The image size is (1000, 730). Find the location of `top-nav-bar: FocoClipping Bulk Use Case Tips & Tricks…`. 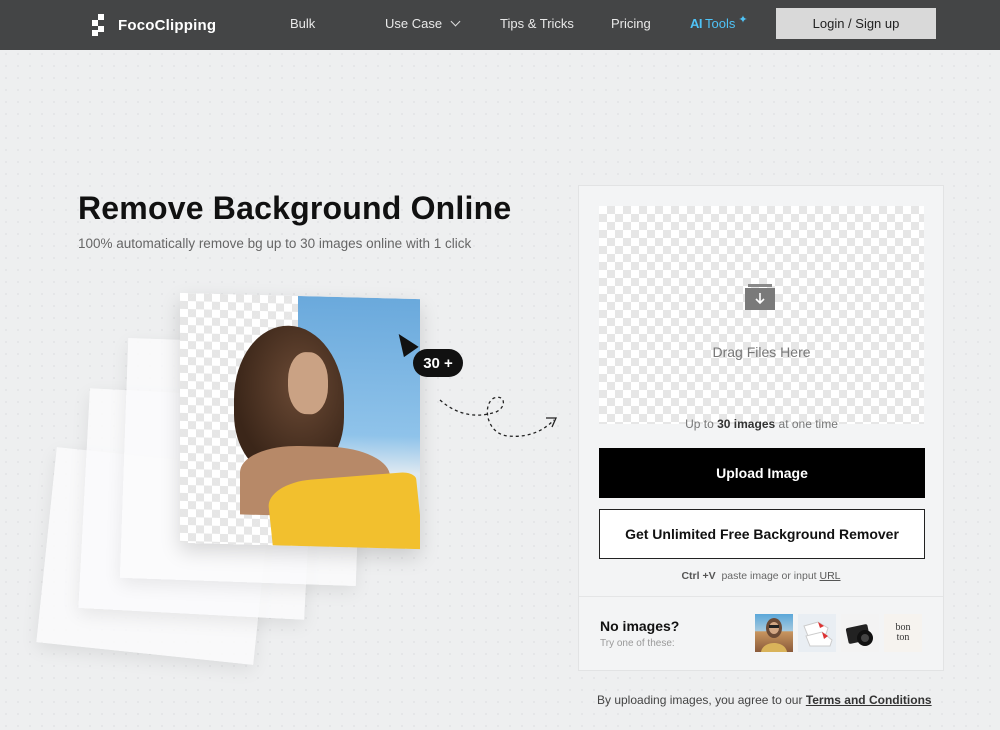

top-nav-bar: FocoClipping Bulk Use Case Tips & Tricks… is located at coordinates (500, 25).